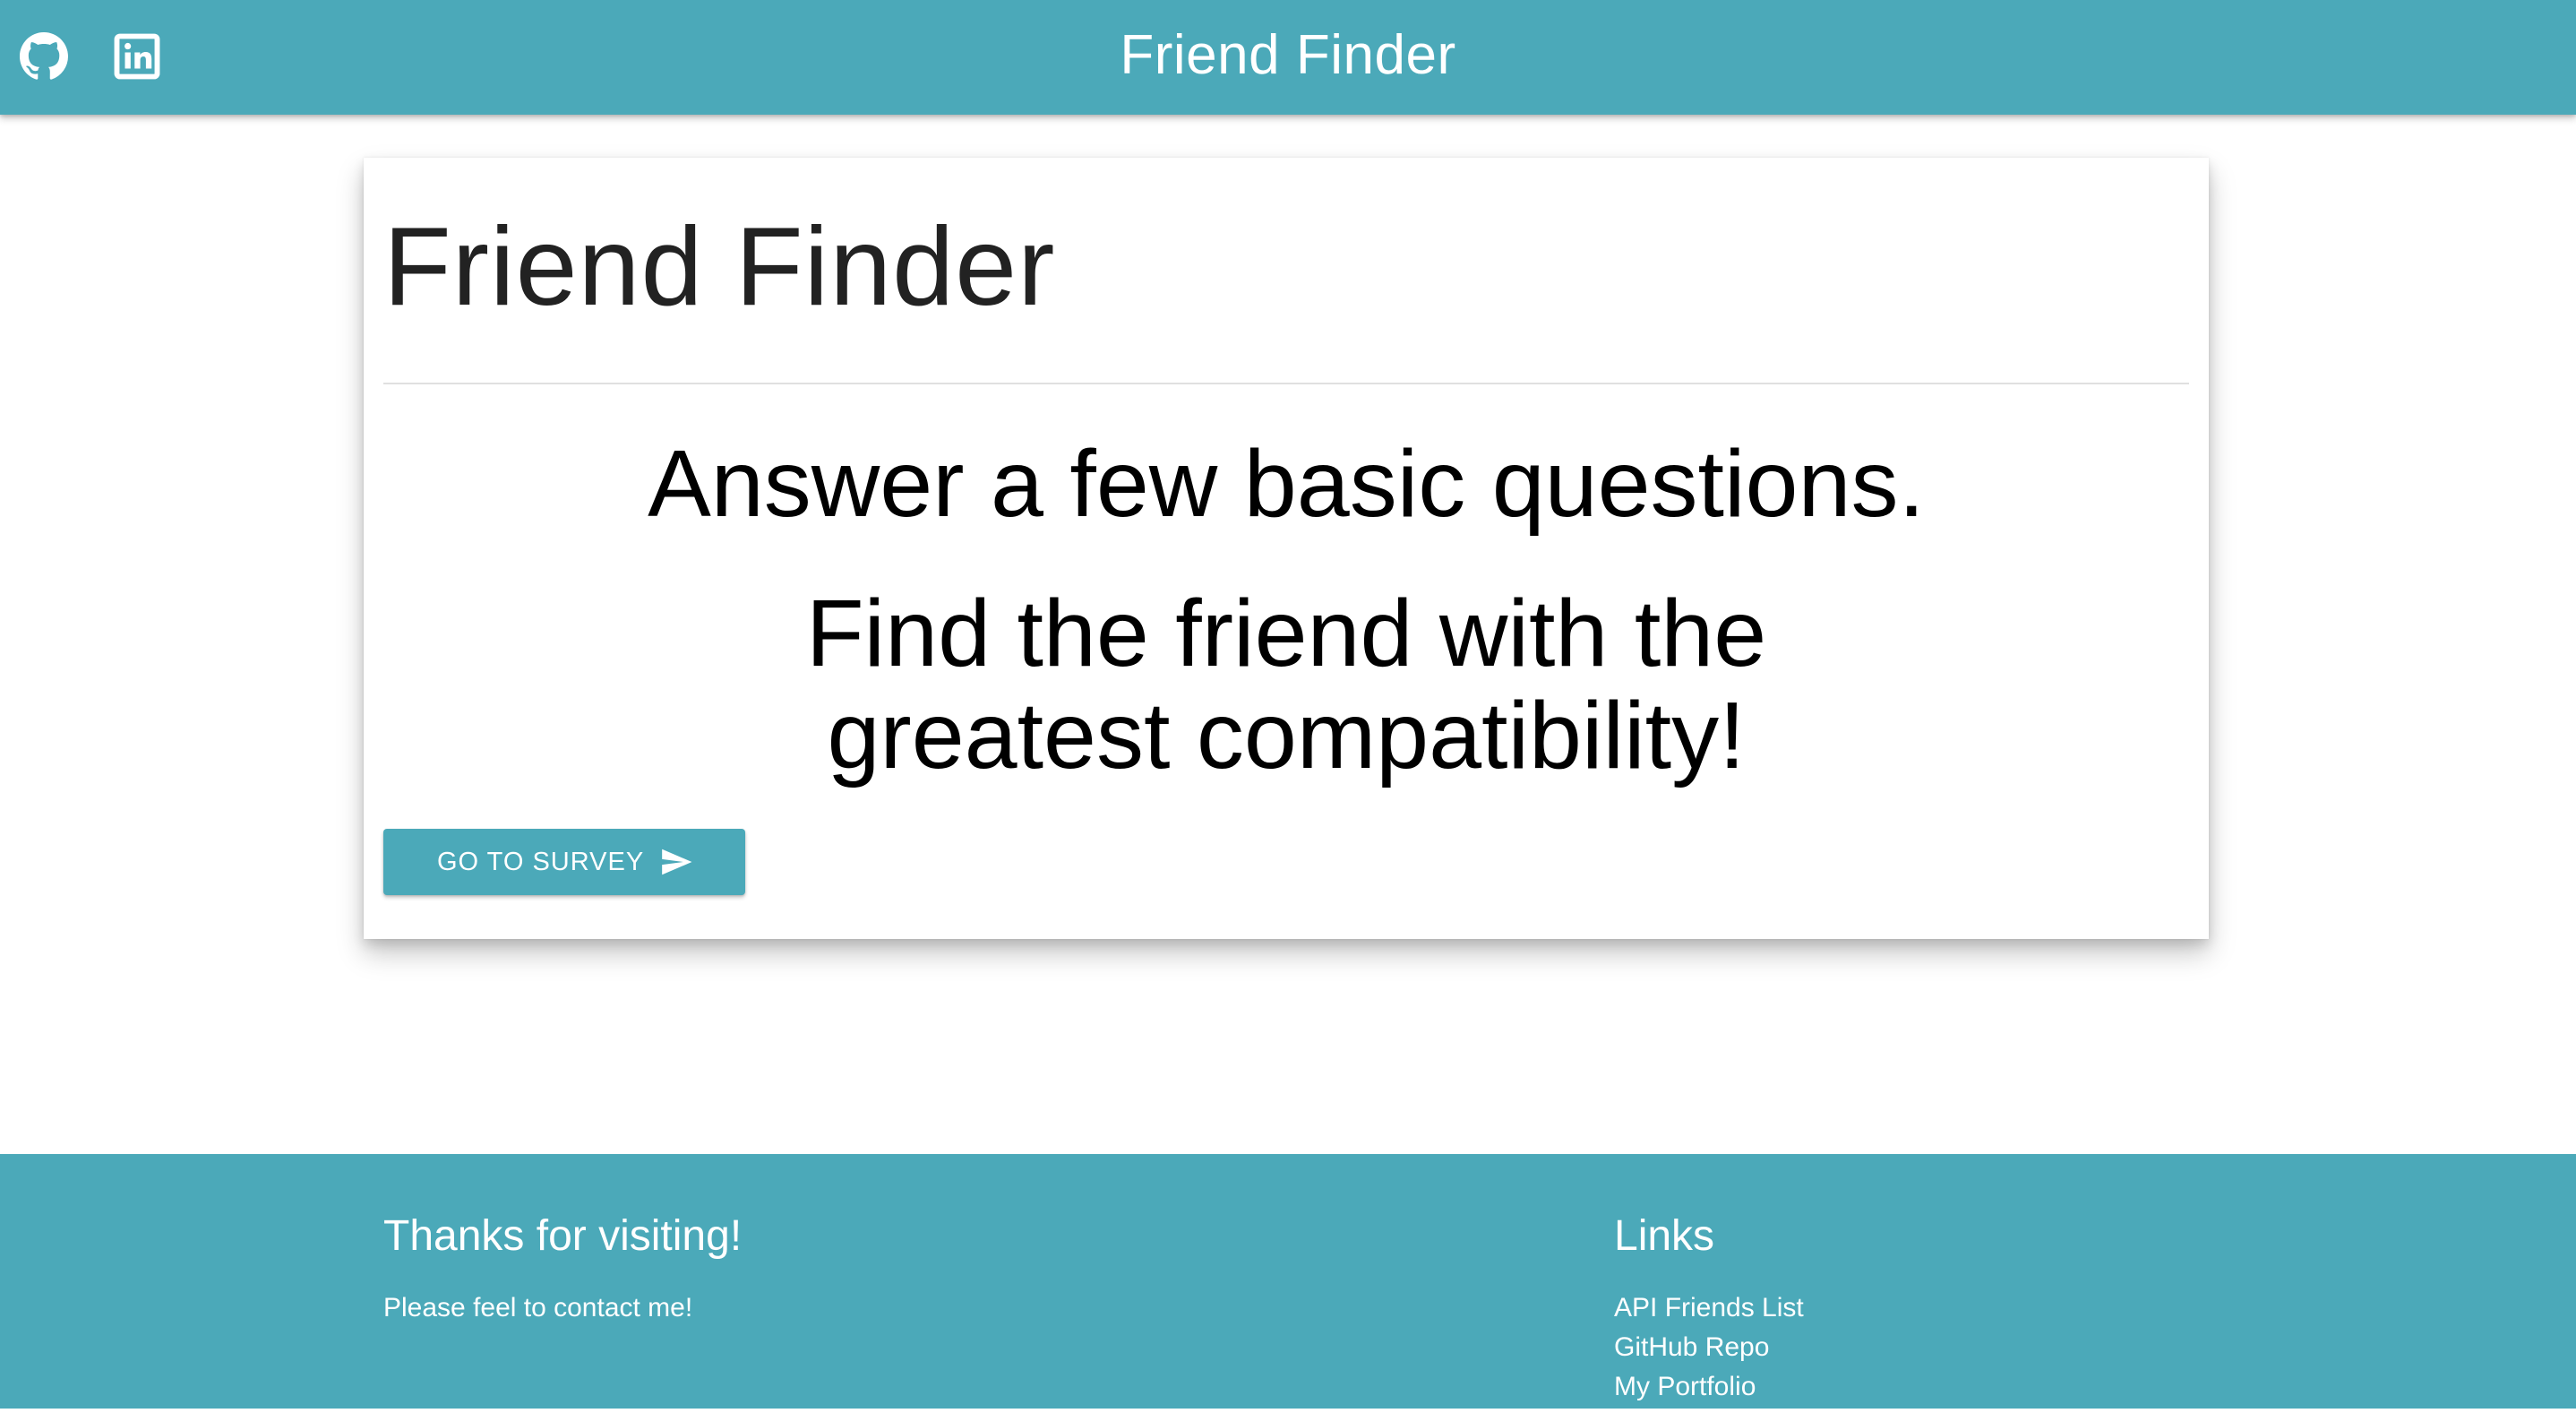 This screenshot has height=1413, width=2576. I want to click on footer-contact-text: Please feel to contact me!, so click(538, 1308).